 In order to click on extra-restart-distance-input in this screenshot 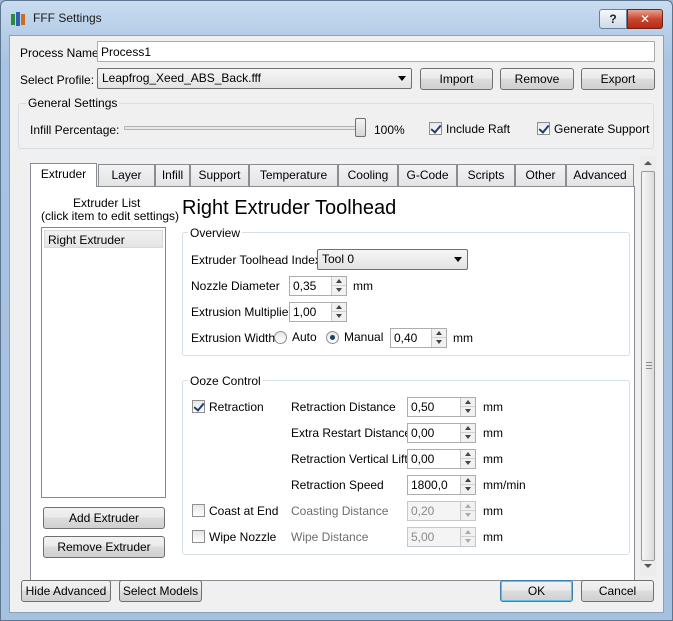, I will do `click(434, 433)`.